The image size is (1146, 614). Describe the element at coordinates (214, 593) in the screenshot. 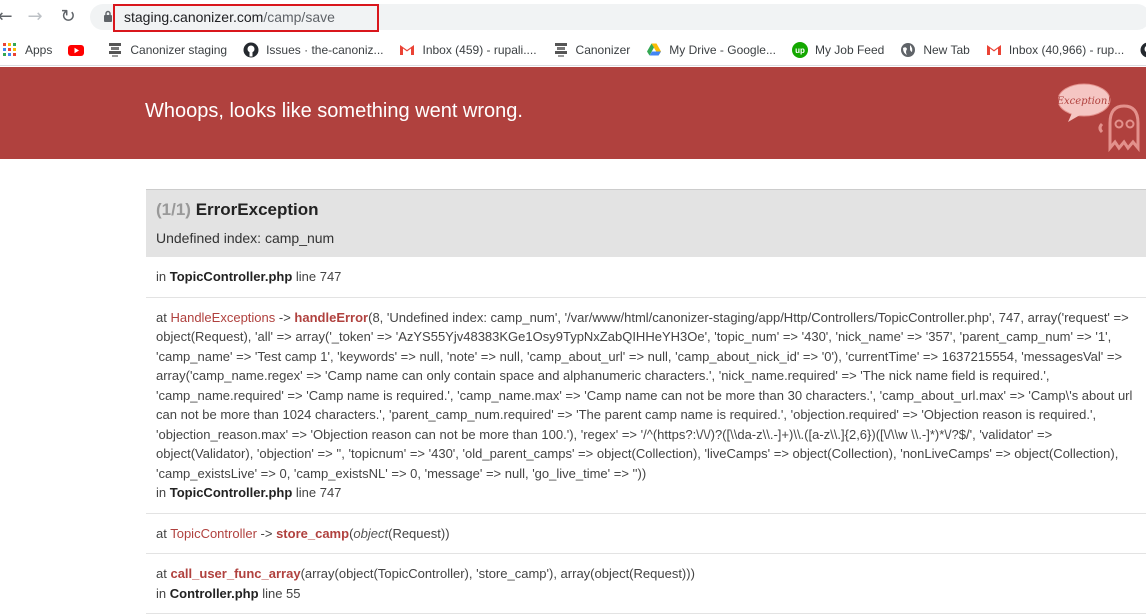

I see `trace-file: Controller.php` at that location.